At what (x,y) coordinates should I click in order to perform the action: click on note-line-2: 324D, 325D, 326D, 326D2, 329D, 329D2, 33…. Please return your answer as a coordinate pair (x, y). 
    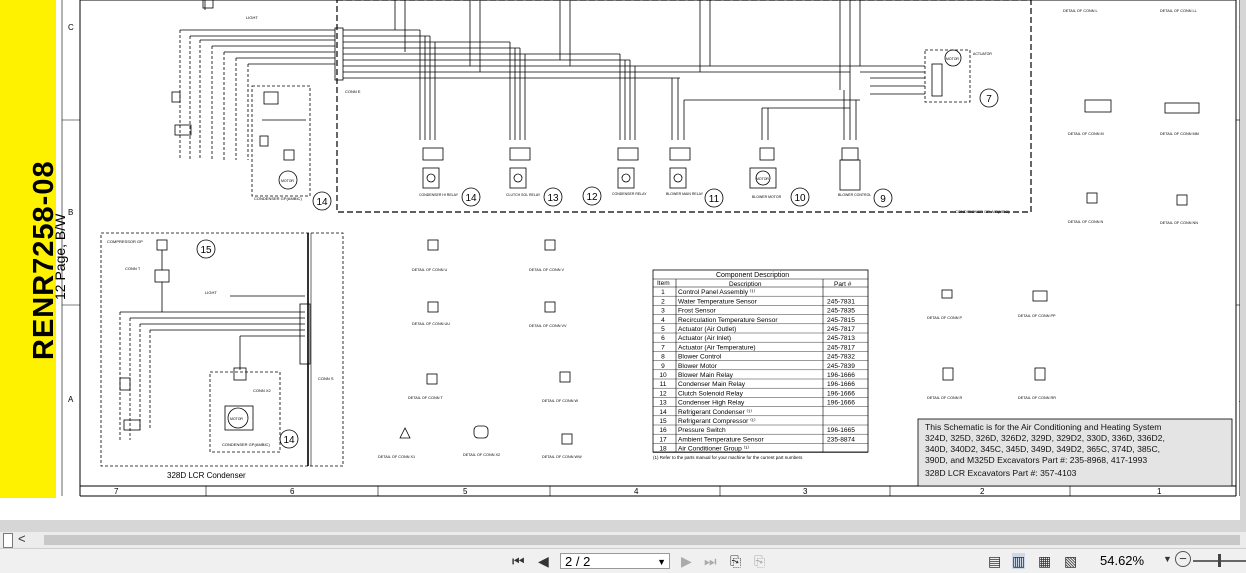
    Looking at the image, I should click on (1045, 438).